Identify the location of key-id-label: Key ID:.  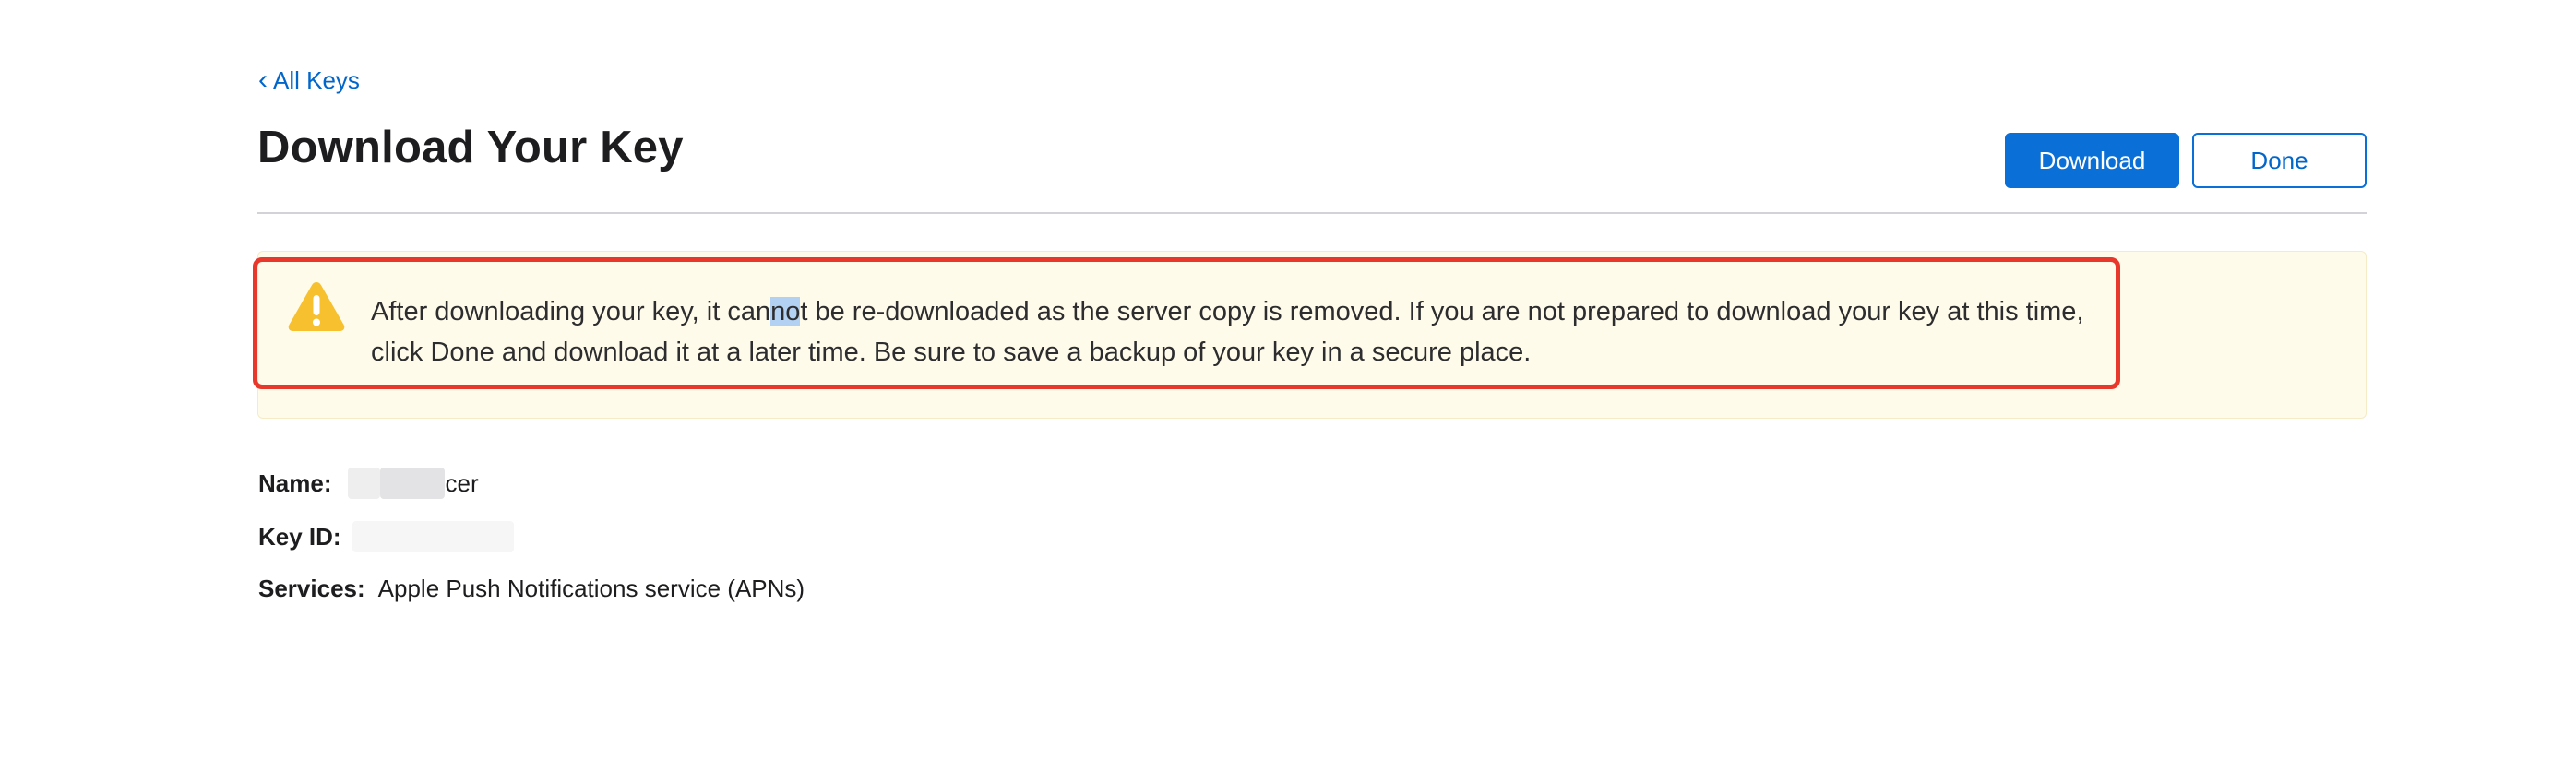
(299, 536).